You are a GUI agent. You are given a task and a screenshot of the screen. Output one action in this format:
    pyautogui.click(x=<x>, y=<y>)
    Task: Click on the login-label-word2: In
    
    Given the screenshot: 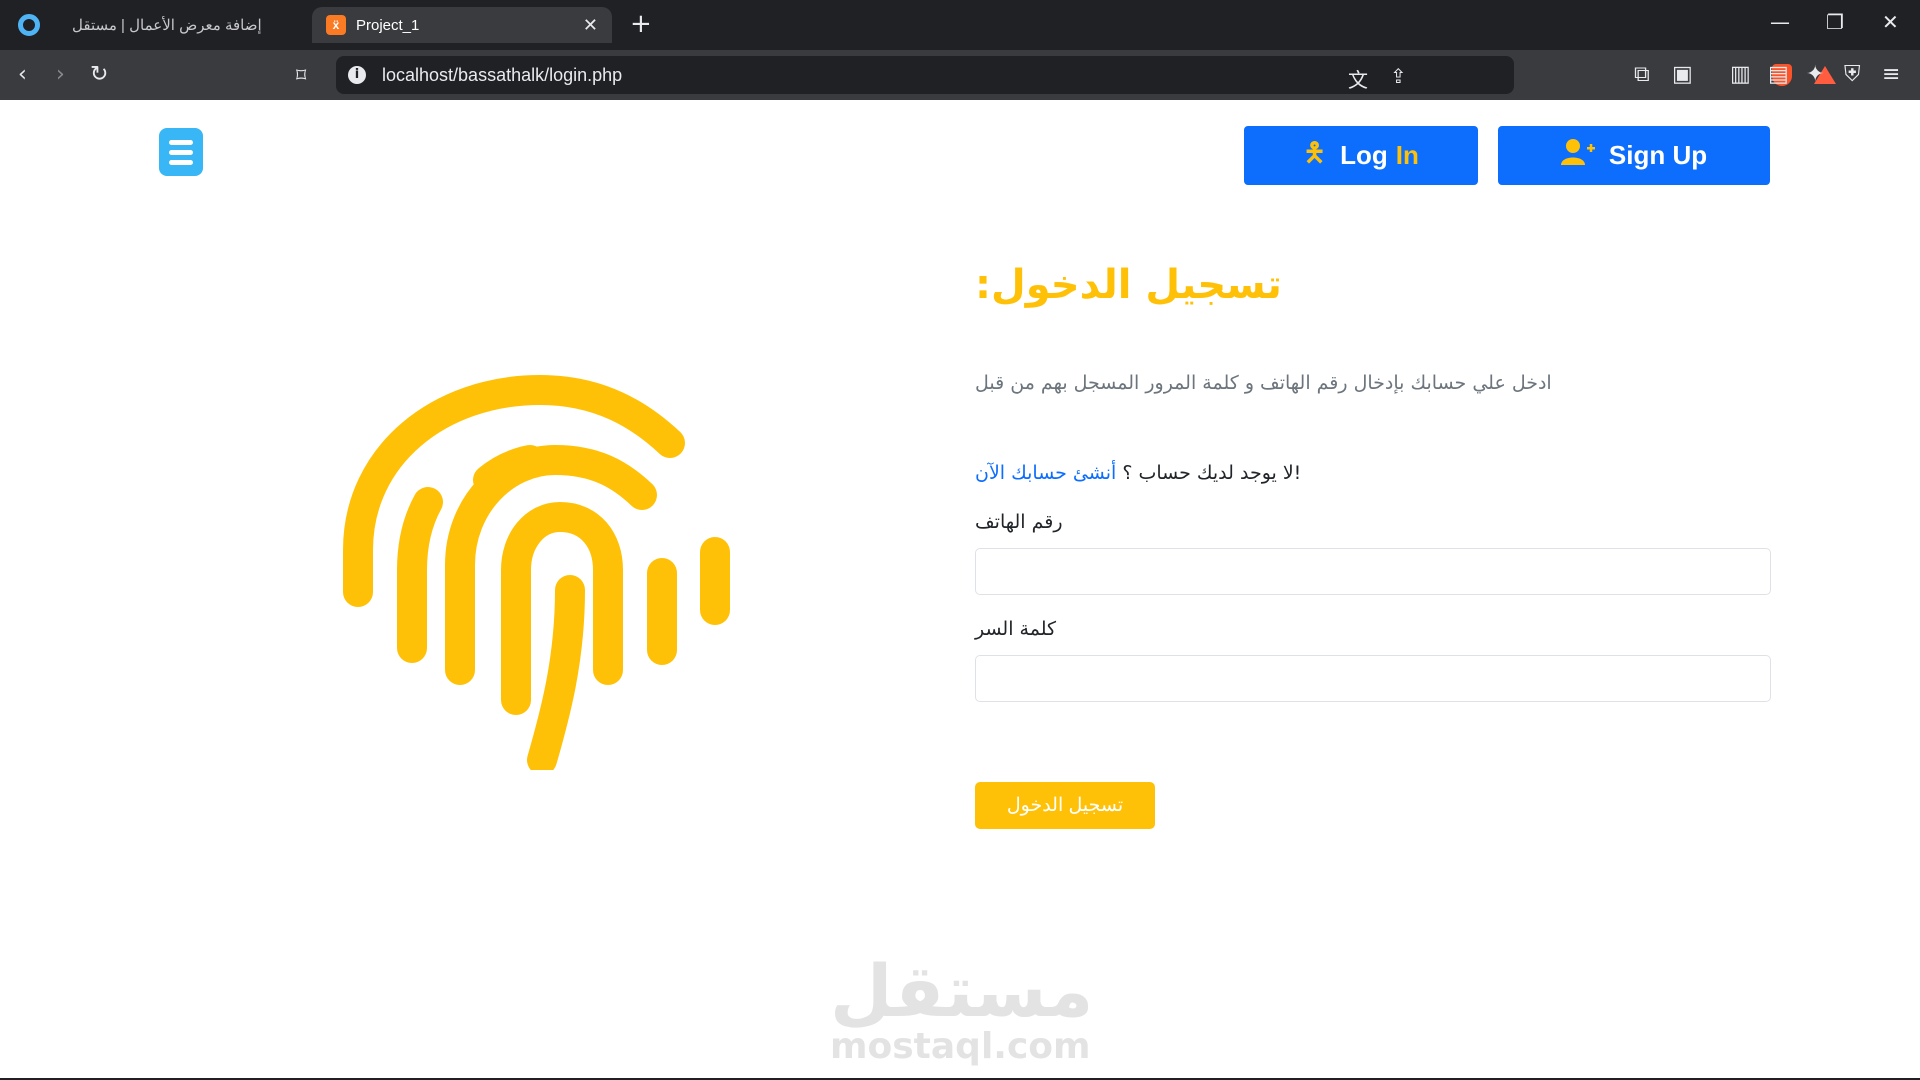 What is the action you would take?
    pyautogui.click(x=1407, y=155)
    